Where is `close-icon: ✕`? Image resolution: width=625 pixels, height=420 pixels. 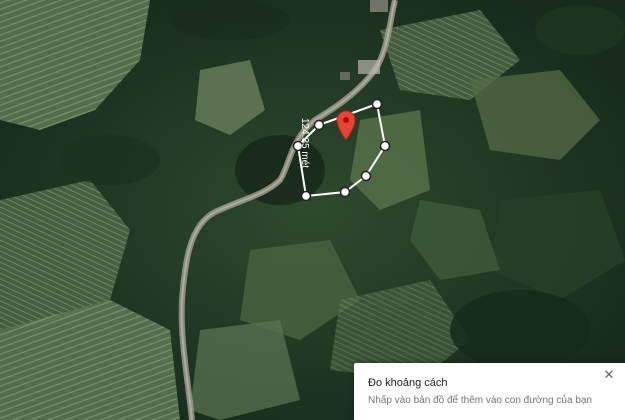
close-icon: ✕ is located at coordinates (609, 375).